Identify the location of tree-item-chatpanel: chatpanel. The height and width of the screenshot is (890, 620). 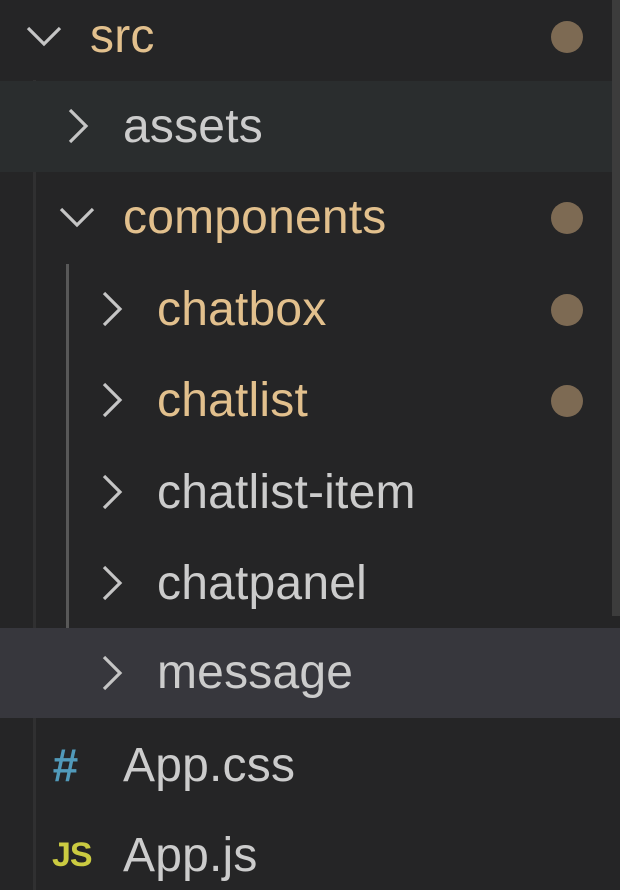
(306, 583).